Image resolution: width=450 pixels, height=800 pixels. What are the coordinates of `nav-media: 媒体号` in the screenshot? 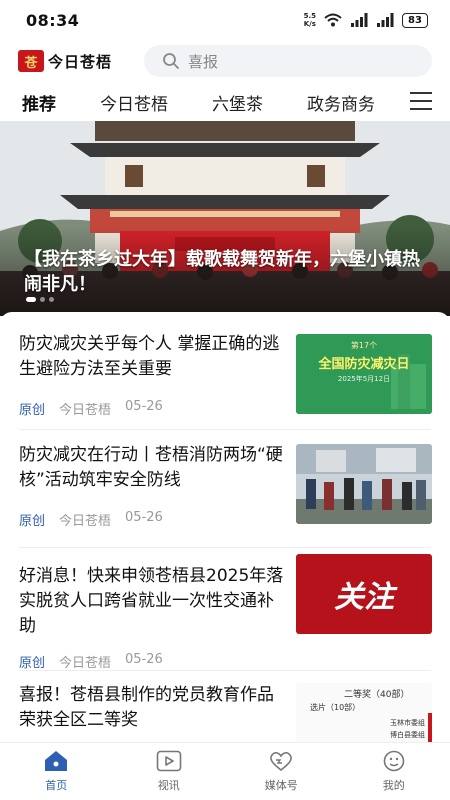 It's located at (281, 771).